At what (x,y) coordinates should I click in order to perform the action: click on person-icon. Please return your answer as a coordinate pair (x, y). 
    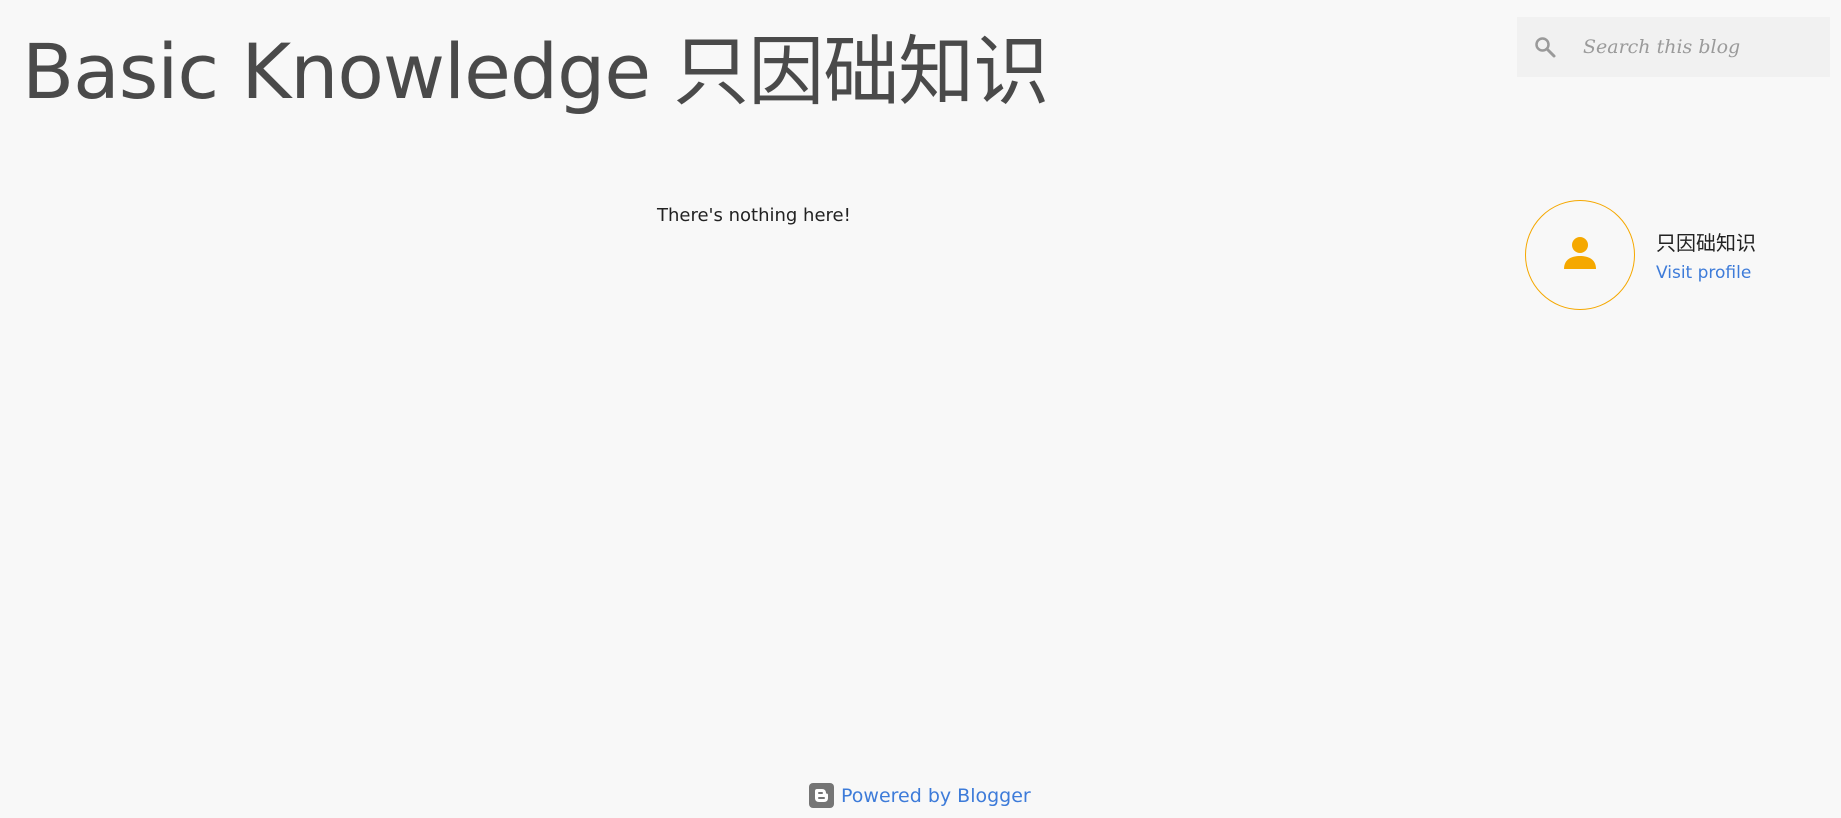
    Looking at the image, I should click on (1580, 255).